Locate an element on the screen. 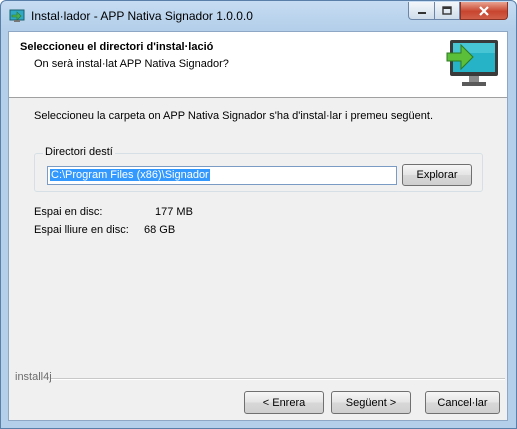 This screenshot has width=517, height=429. close-button is located at coordinates (484, 11).